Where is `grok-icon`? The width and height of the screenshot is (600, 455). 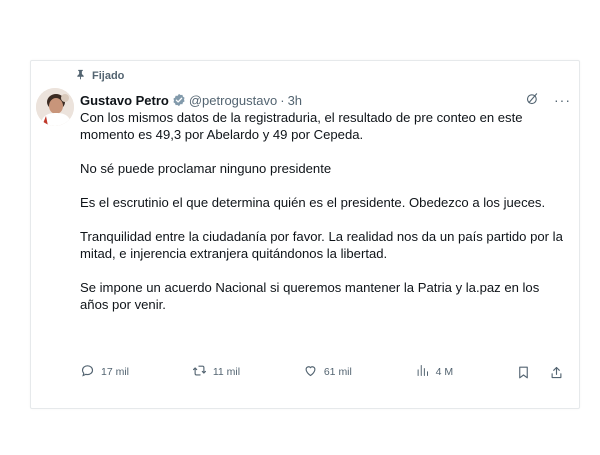
grok-icon is located at coordinates (532, 100).